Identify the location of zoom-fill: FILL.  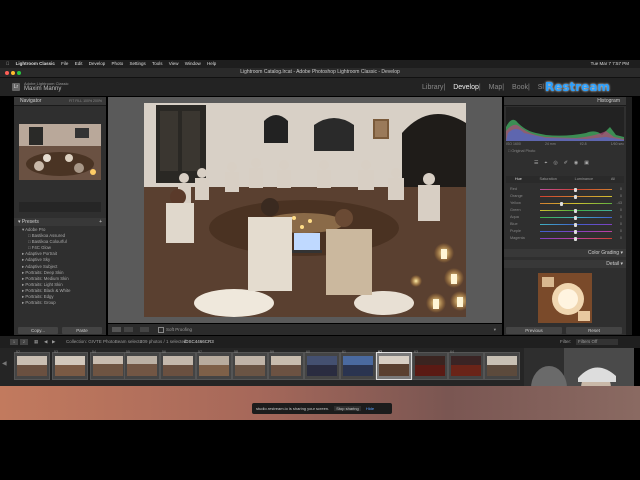
(78, 101).